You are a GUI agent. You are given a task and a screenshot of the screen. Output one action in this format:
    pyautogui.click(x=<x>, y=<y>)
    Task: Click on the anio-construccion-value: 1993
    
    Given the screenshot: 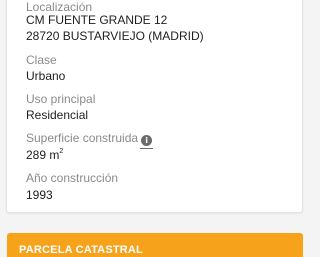 What is the action you would take?
    pyautogui.click(x=39, y=195)
    